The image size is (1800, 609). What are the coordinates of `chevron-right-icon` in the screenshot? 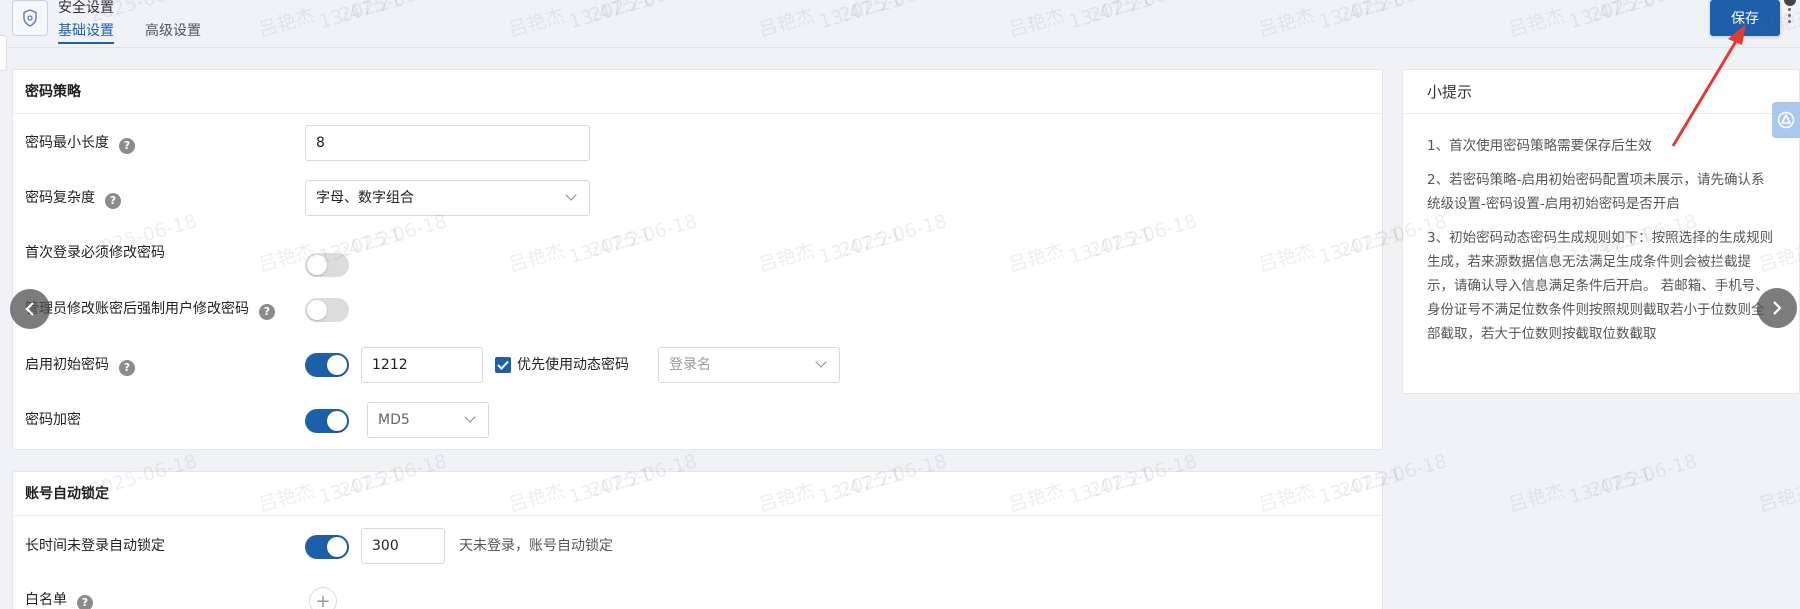 It's located at (1777, 308).